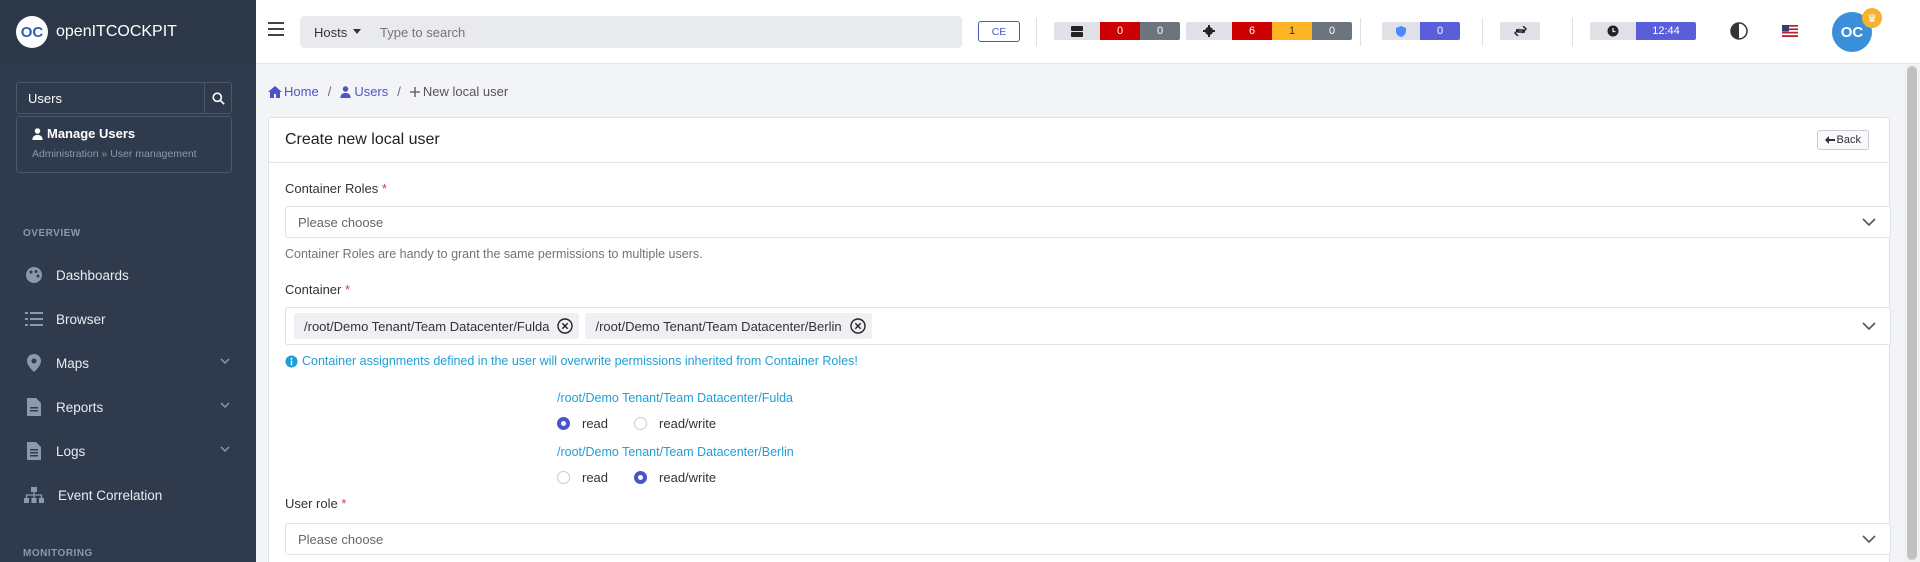 This screenshot has height=562, width=1920. What do you see at coordinates (128, 407) in the screenshot?
I see `sidebar-item-reports: Reports` at bounding box center [128, 407].